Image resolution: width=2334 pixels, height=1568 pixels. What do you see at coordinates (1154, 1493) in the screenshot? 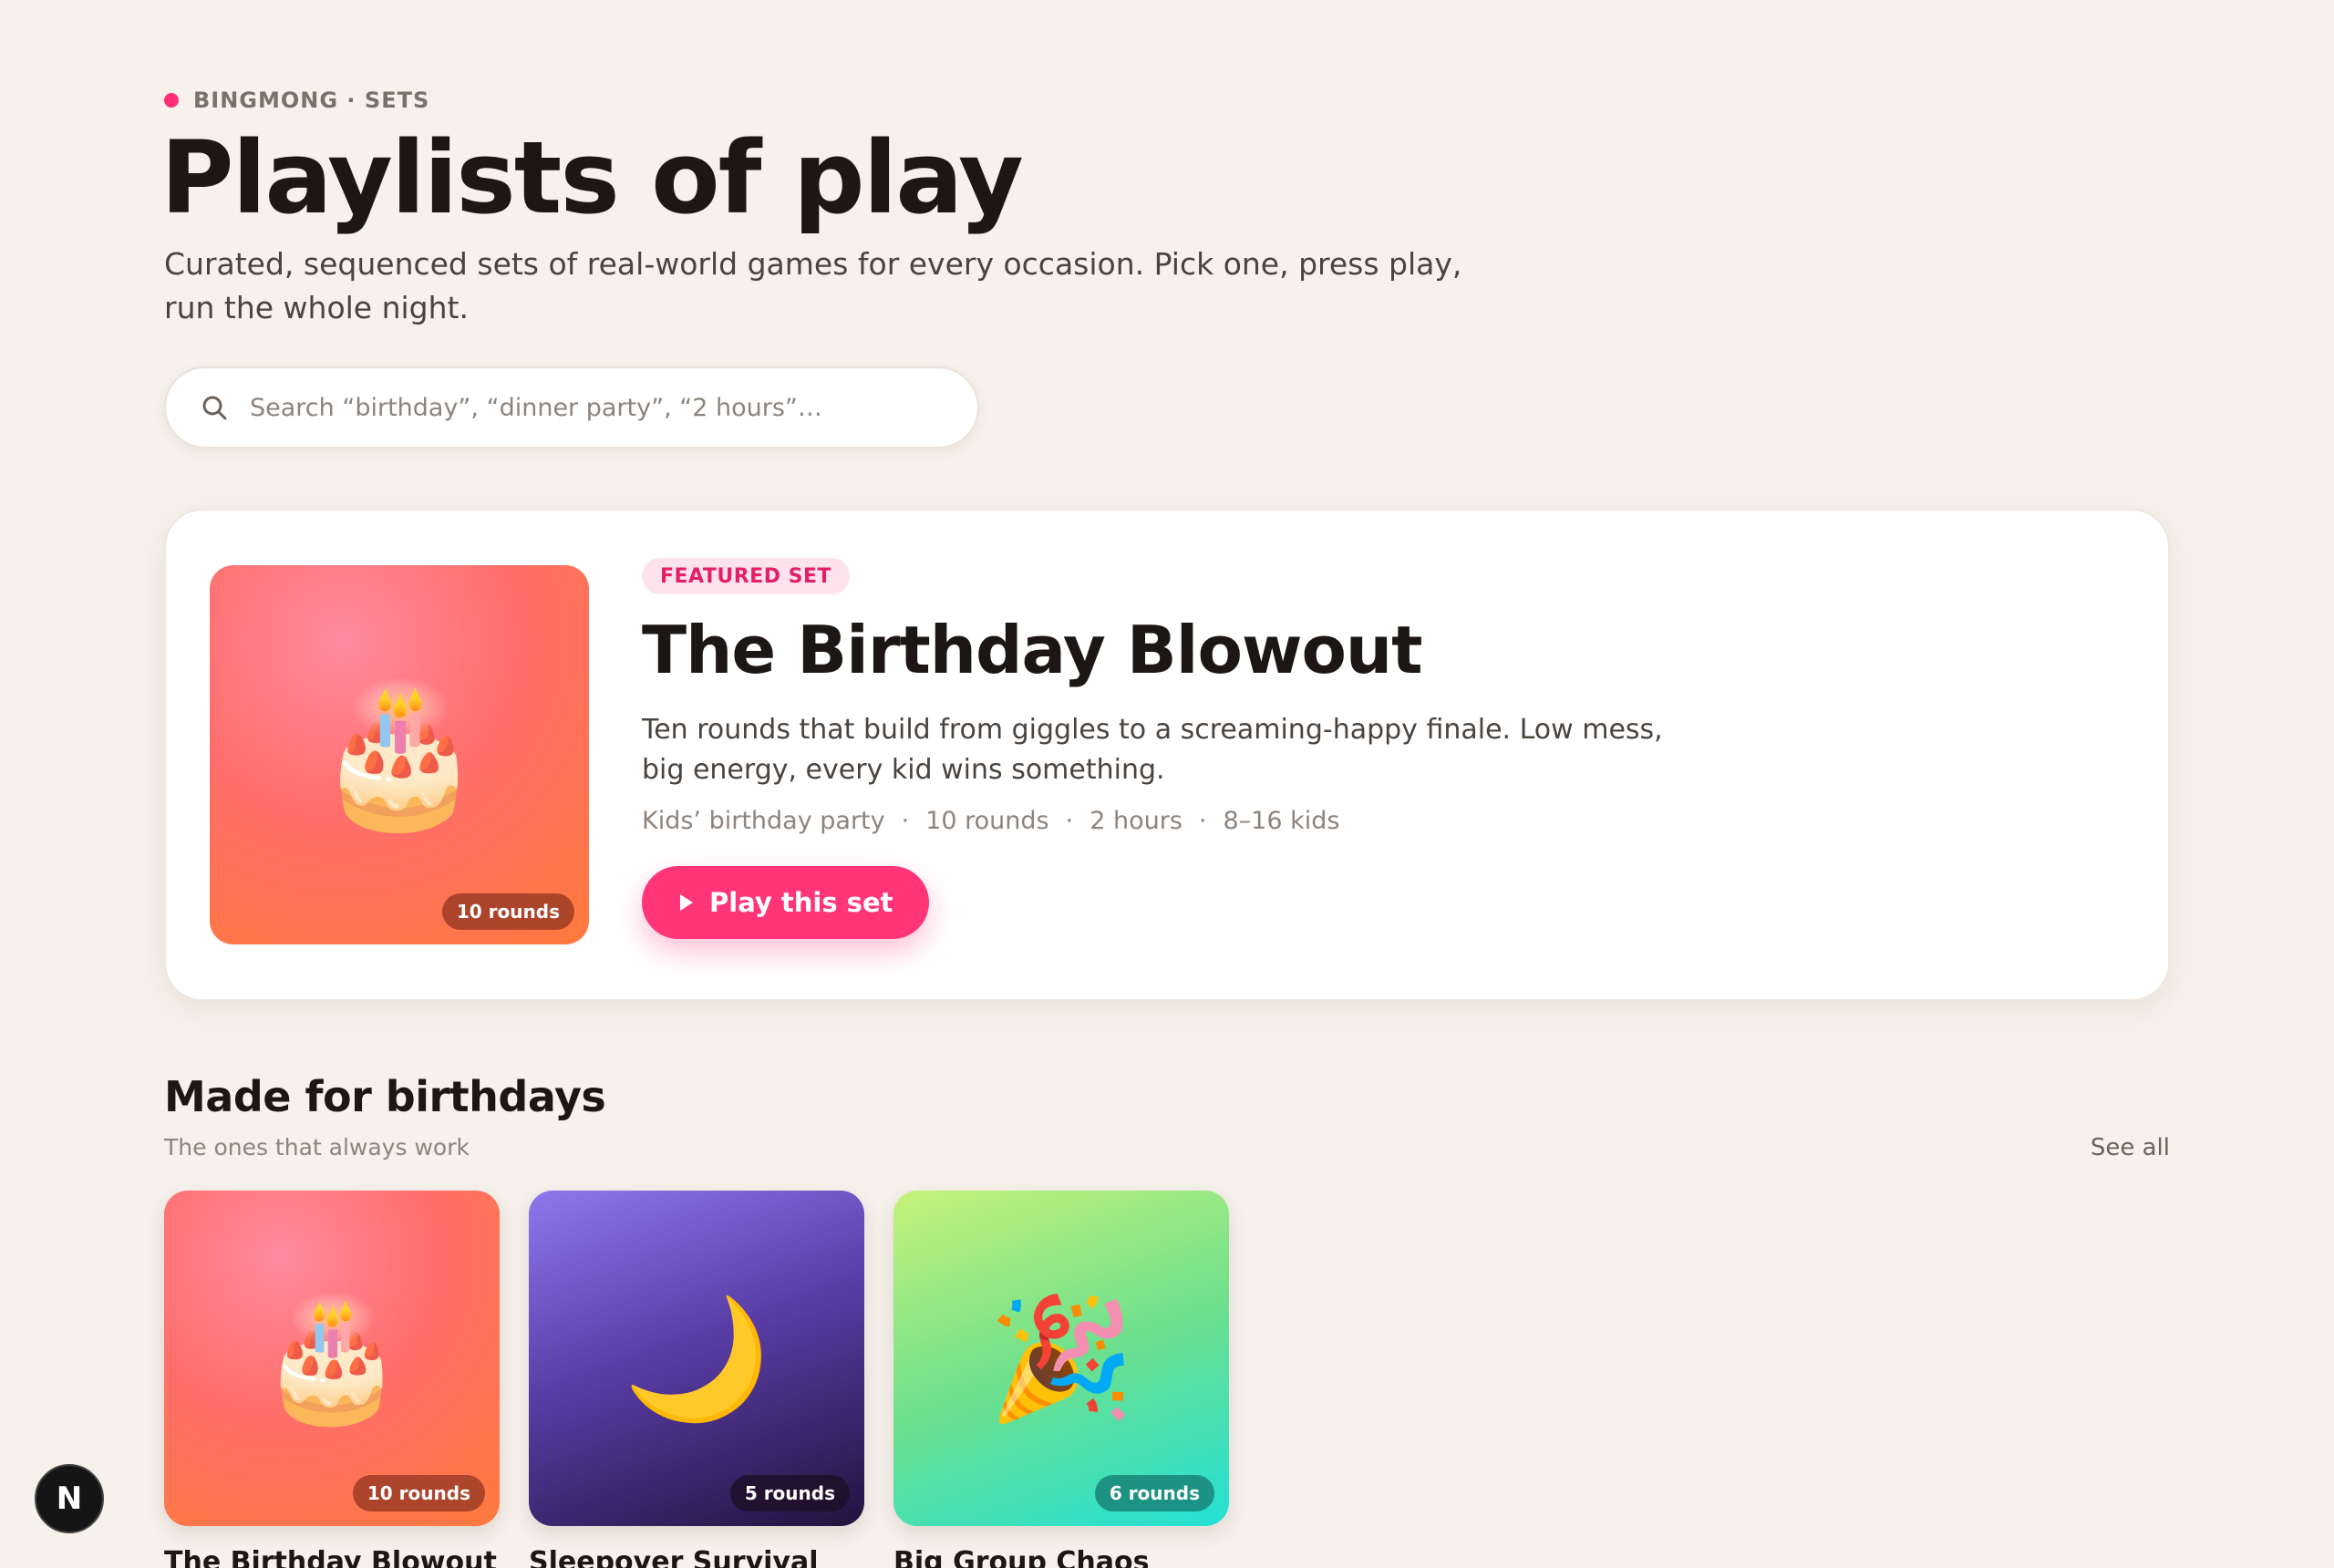
I see `rounds-badge: 6 rounds` at bounding box center [1154, 1493].